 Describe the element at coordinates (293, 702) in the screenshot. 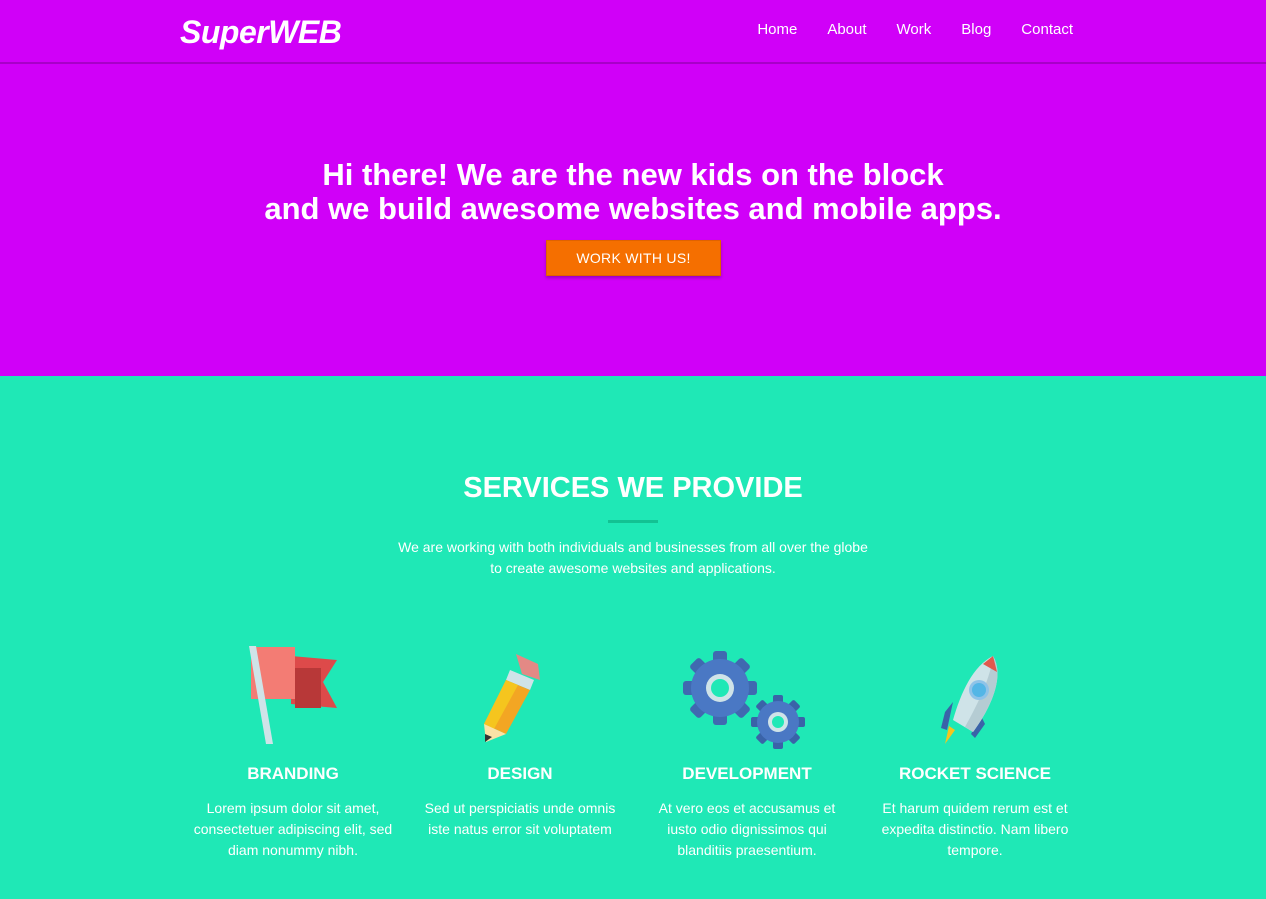

I see `flag-icon` at that location.